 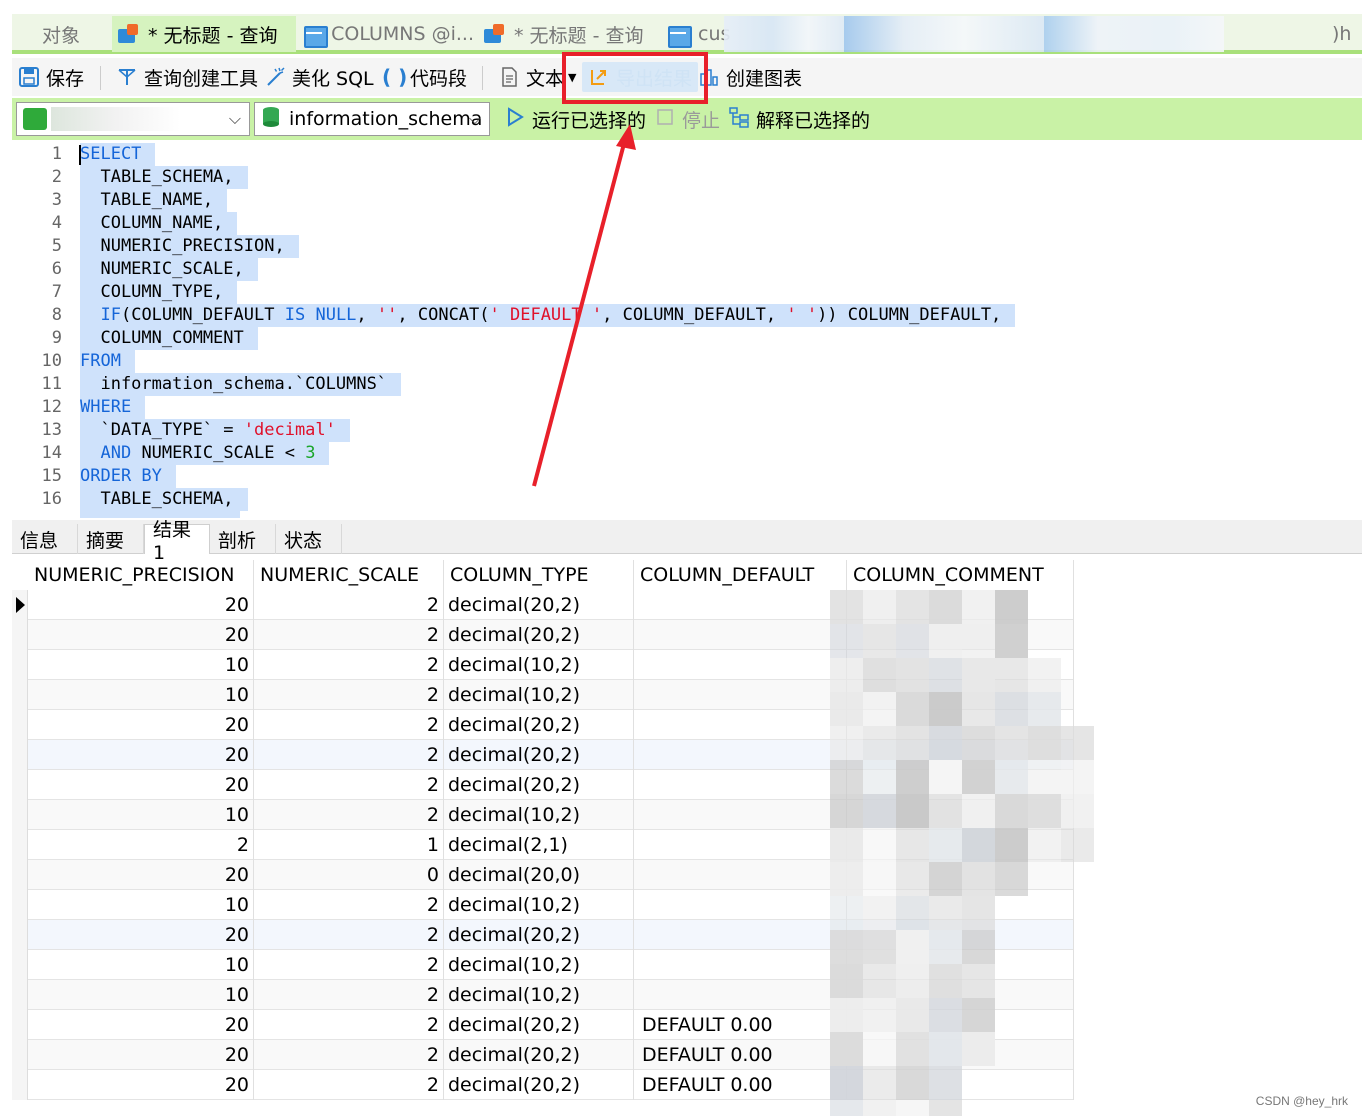 I want to click on create-chart-button: 创建图表, so click(x=750, y=77).